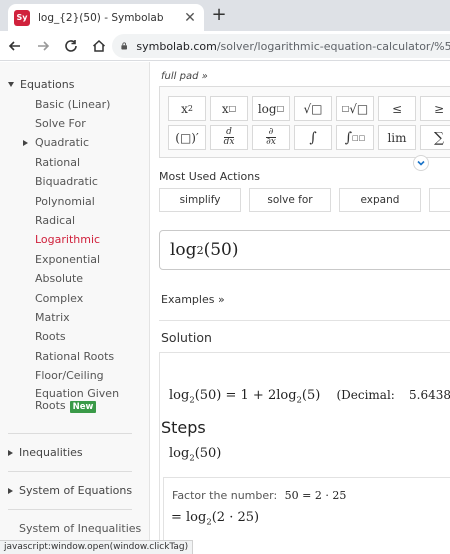 This screenshot has width=450, height=554. I want to click on key-limit: lim, so click(397, 137).